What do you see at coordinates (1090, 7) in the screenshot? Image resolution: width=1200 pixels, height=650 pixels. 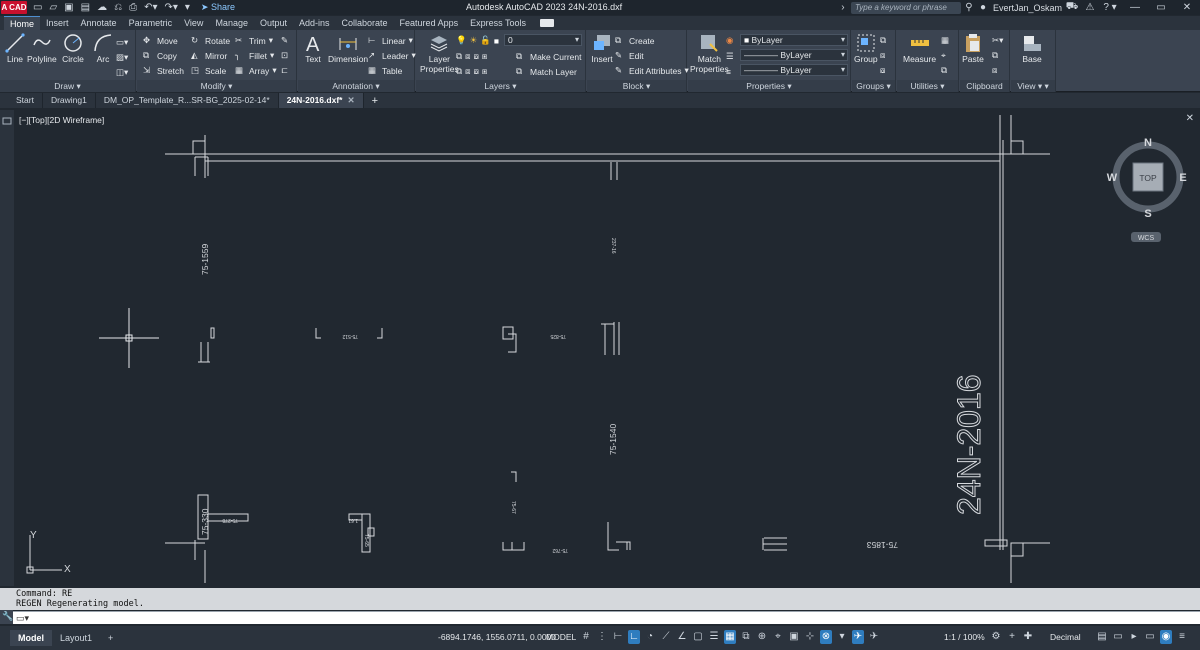 I see `connect-icon: ⚠` at bounding box center [1090, 7].